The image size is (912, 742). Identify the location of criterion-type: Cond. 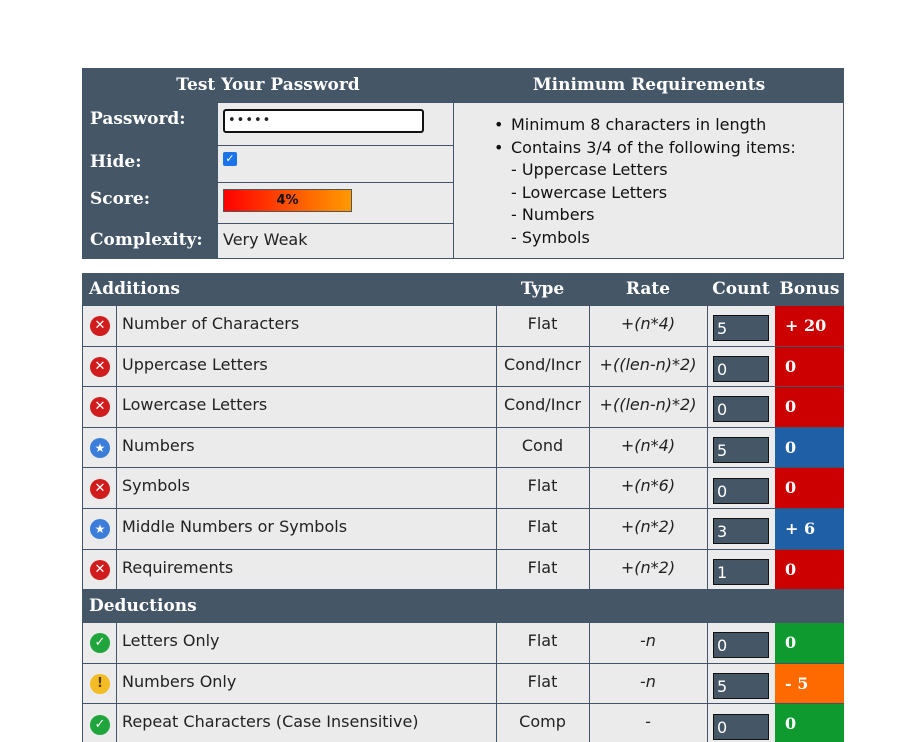
(542, 445).